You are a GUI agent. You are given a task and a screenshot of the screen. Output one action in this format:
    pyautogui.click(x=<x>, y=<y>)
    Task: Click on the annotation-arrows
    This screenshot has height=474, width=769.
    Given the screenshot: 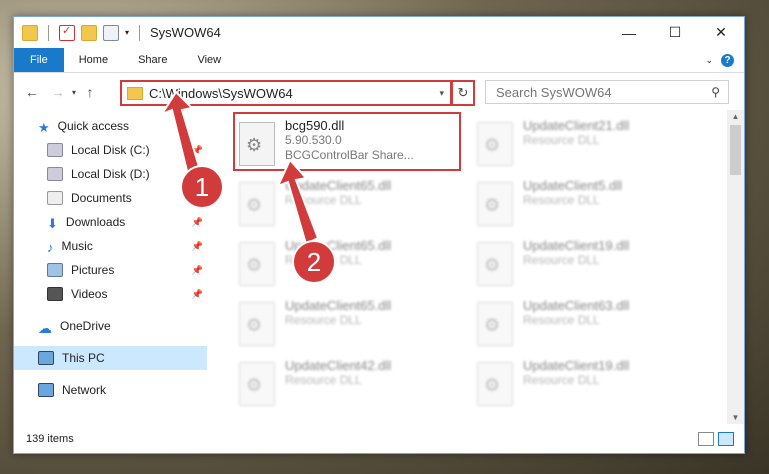 What is the action you would take?
    pyautogui.click(x=239, y=168)
    